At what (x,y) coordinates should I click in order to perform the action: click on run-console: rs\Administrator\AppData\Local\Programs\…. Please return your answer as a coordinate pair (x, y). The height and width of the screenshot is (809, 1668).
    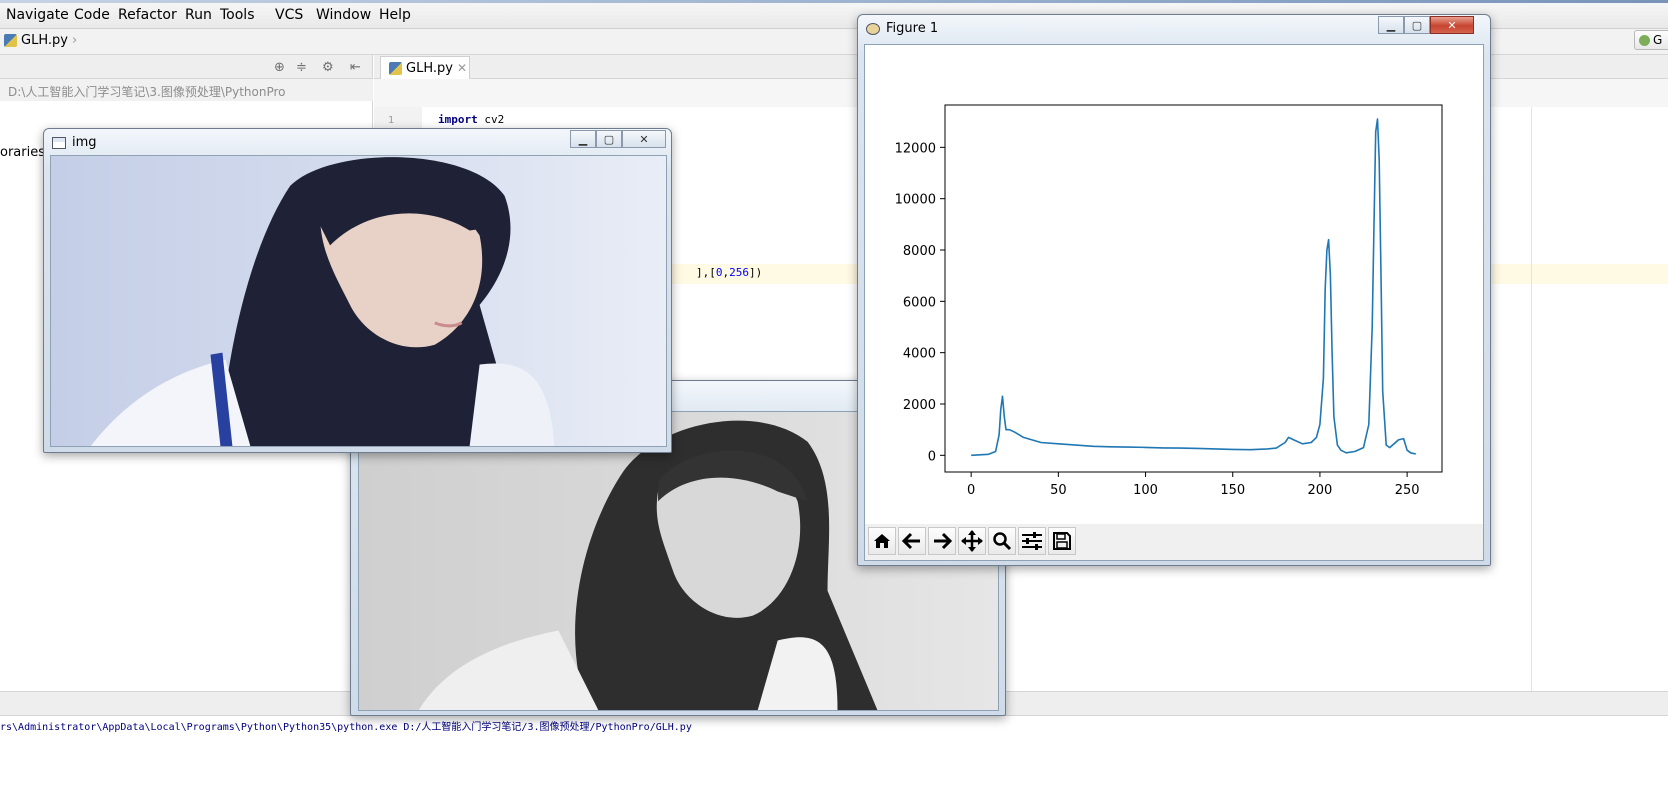
    Looking at the image, I should click on (834, 762).